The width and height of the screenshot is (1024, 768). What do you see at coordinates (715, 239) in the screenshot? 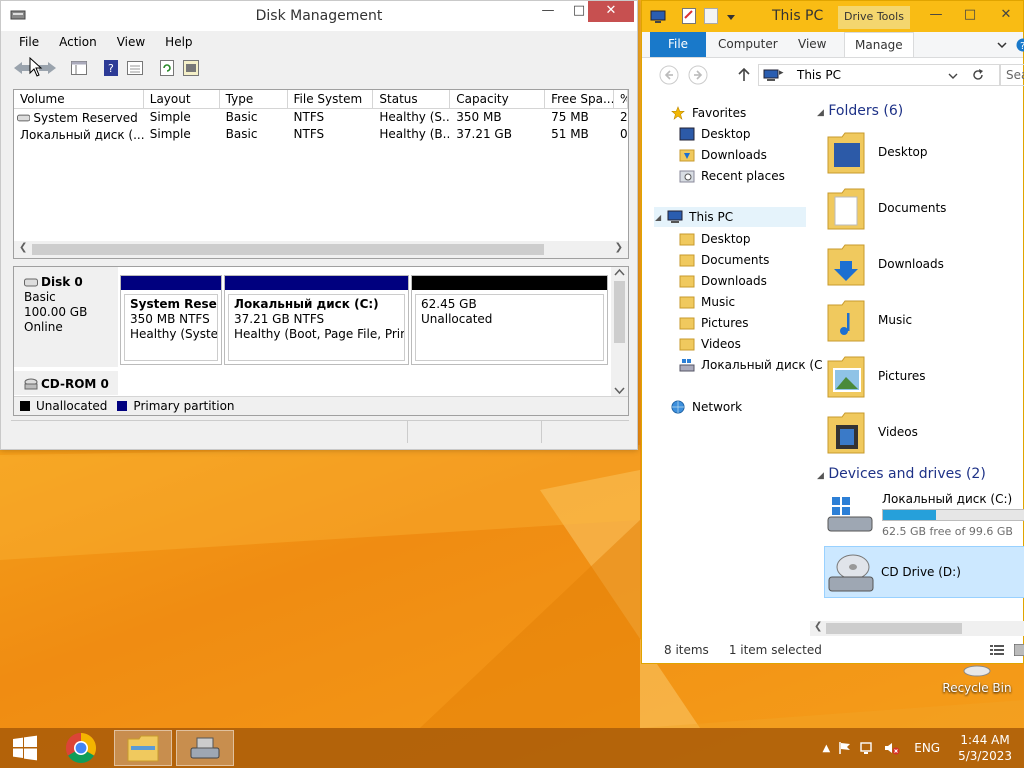
I see `nav-pc-desktop: Desktop` at bounding box center [715, 239].